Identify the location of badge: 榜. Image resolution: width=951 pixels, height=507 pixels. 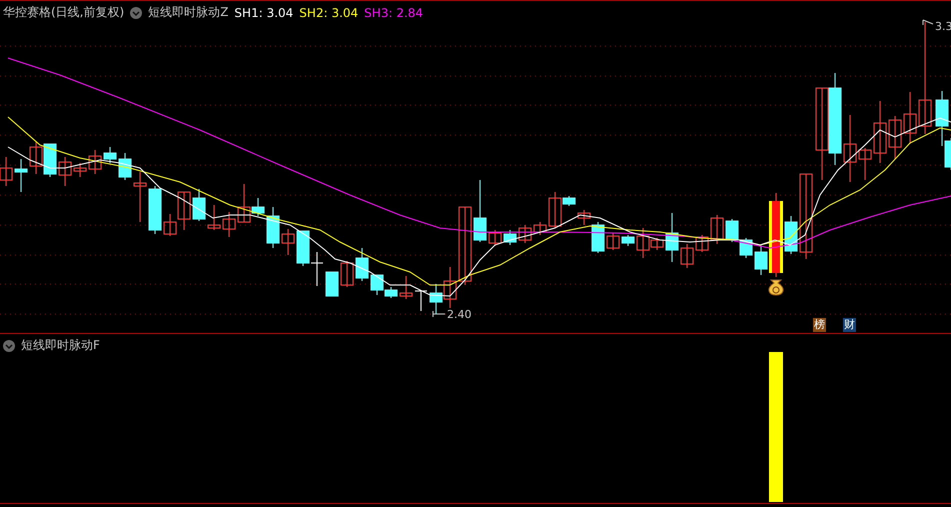
(819, 325).